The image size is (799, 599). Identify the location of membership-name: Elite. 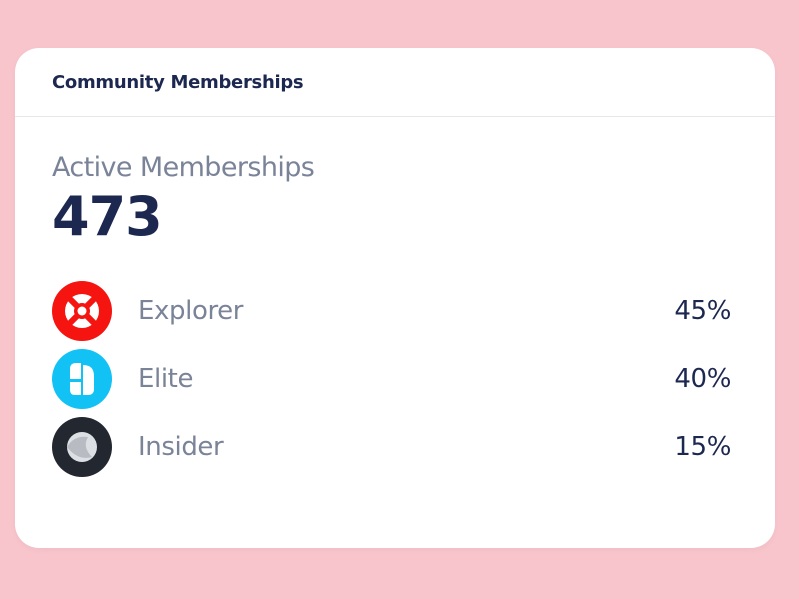
(166, 379).